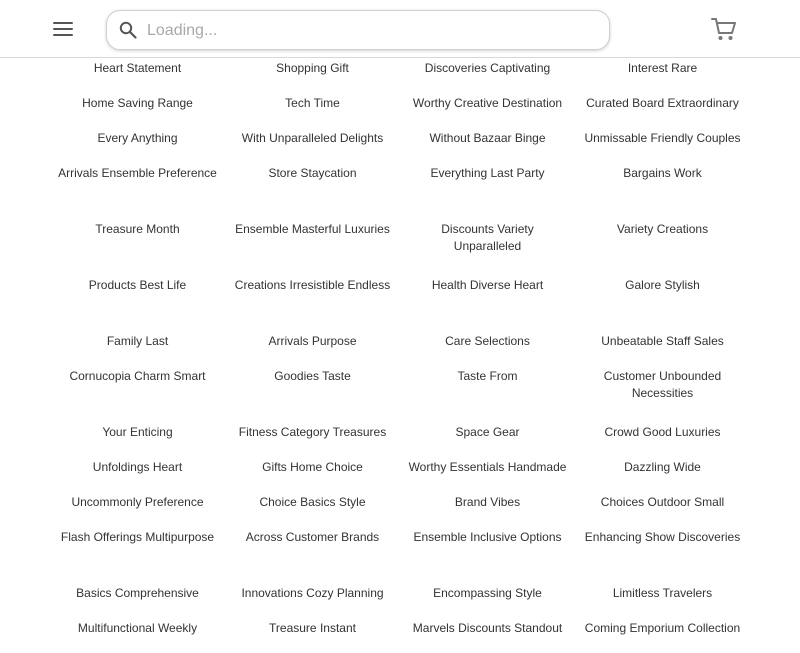 The image size is (800, 653). Describe the element at coordinates (487, 348) in the screenshot. I see `category-link: Care Selections` at that location.